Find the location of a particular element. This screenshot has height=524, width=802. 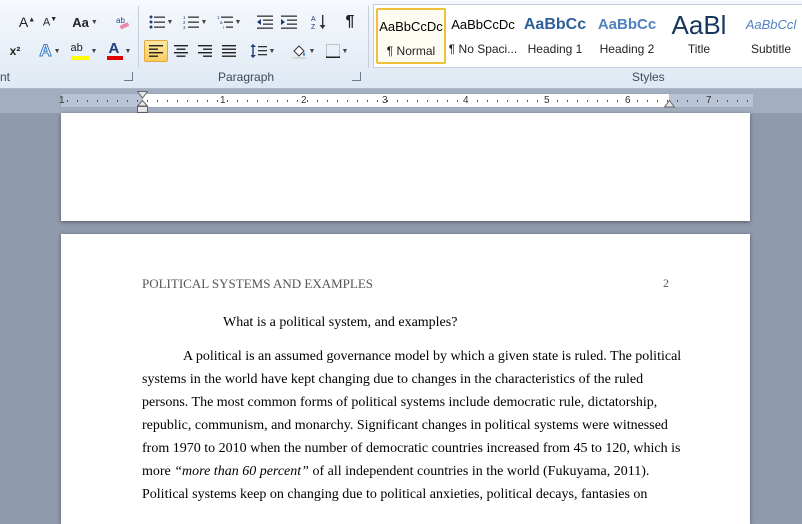

justify-icon is located at coordinates (229, 51).